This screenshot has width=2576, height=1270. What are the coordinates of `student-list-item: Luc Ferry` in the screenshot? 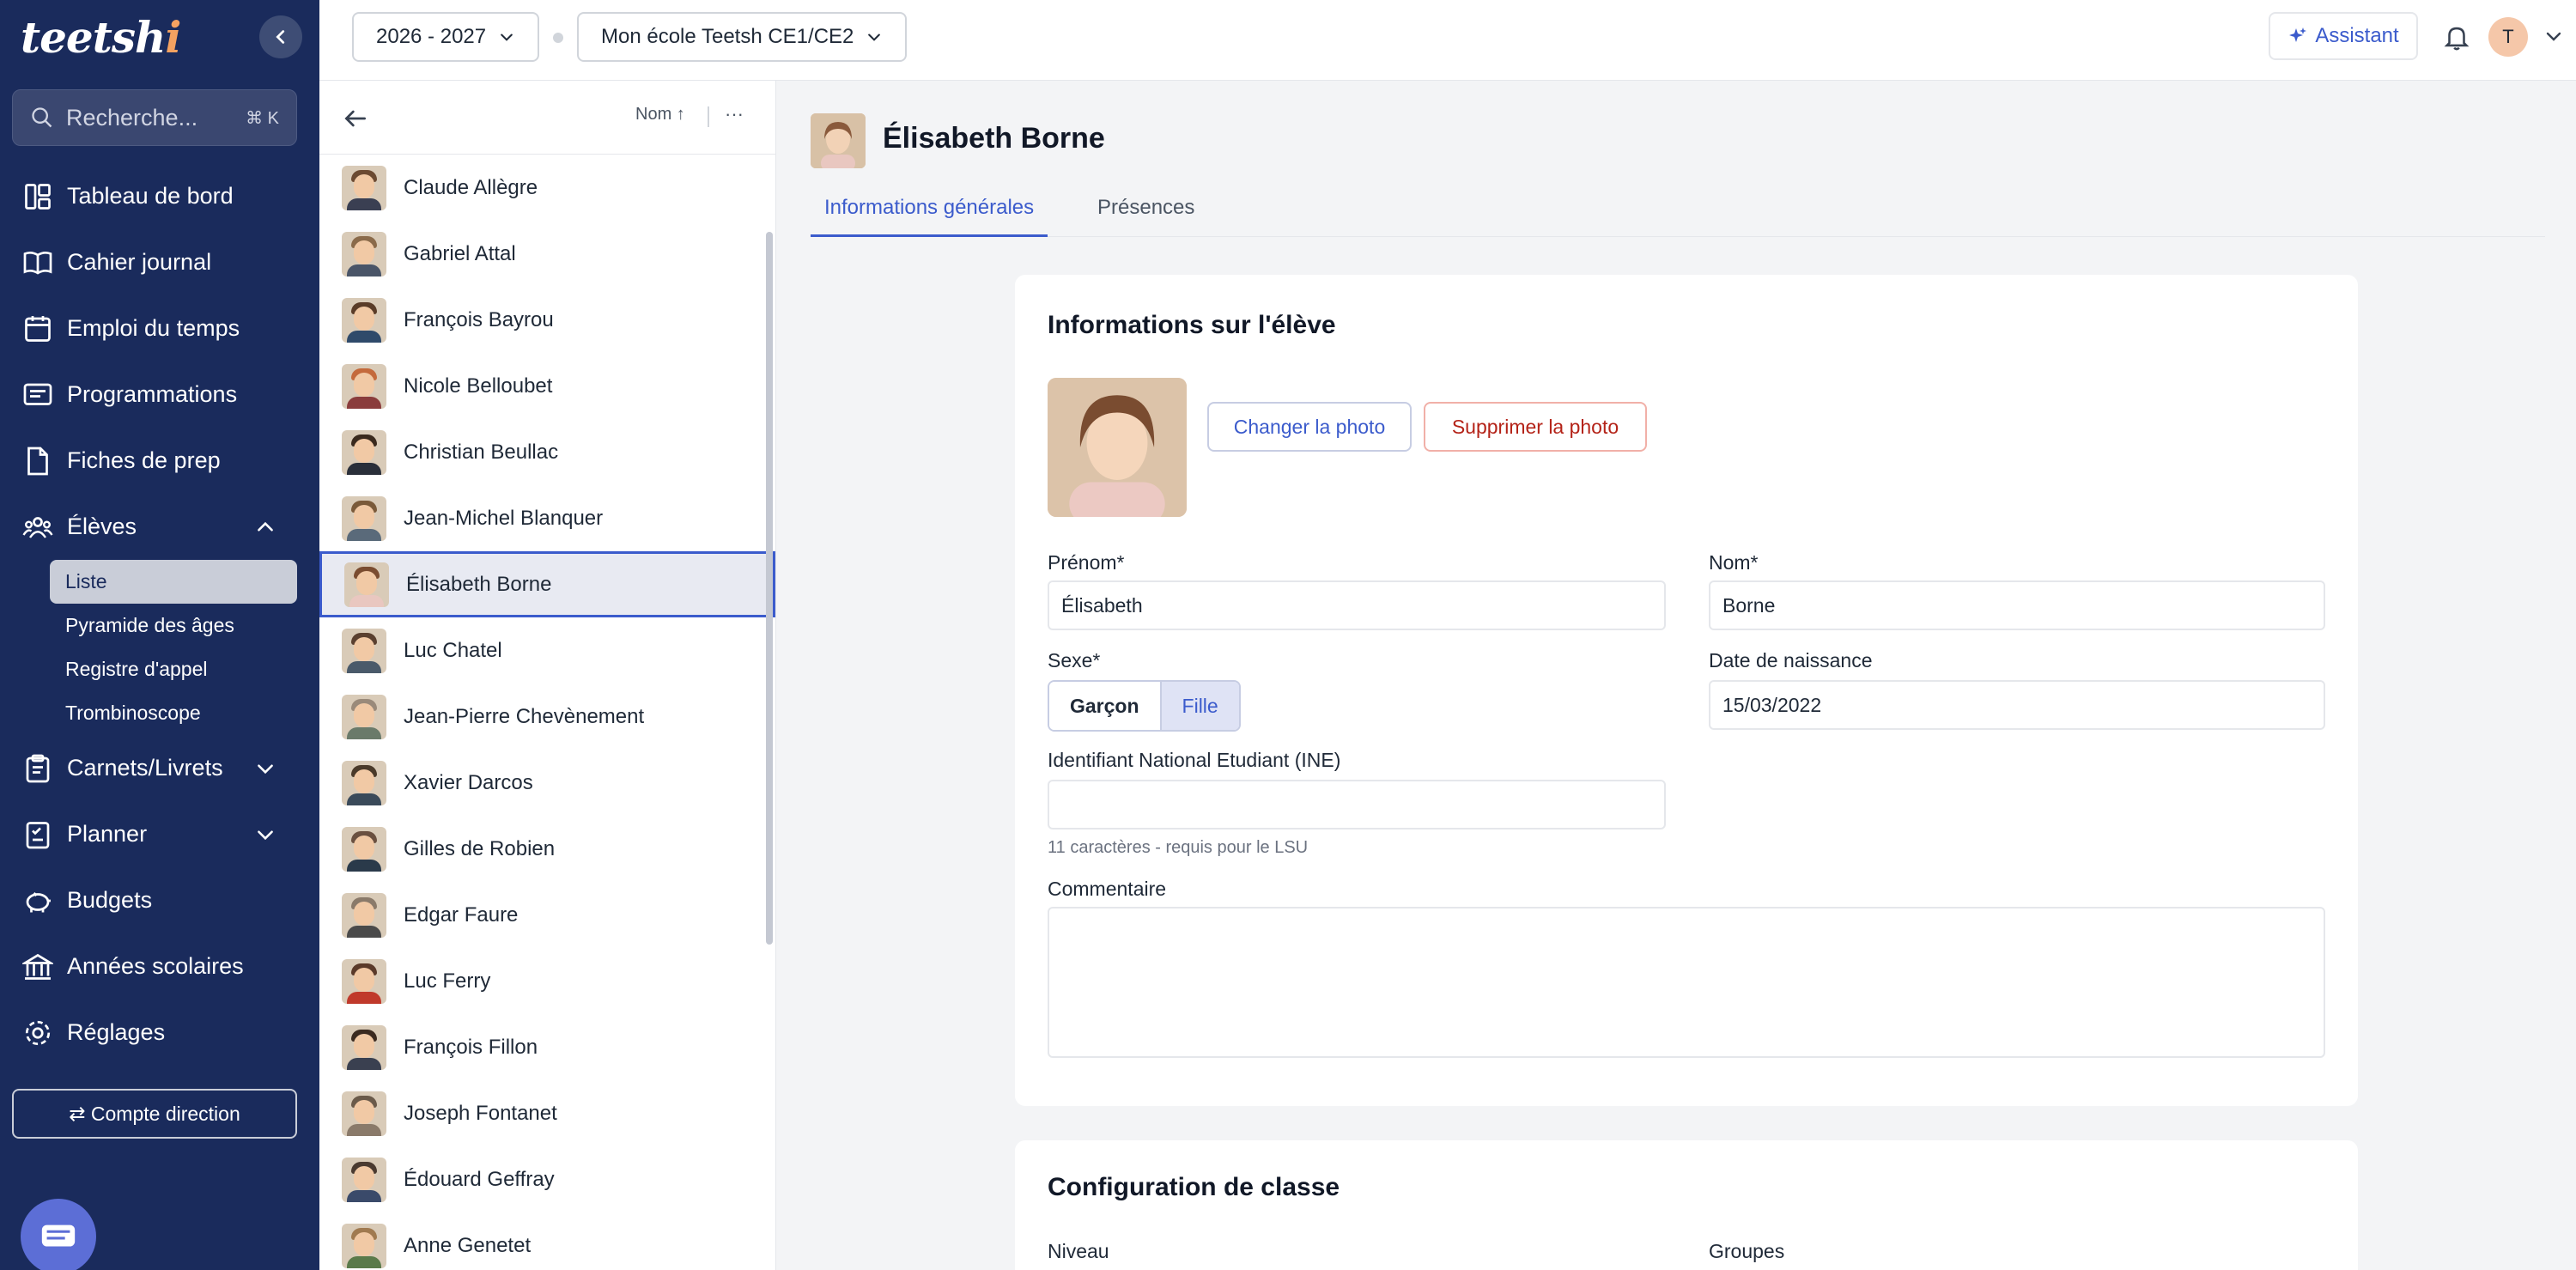 It's located at (547, 981).